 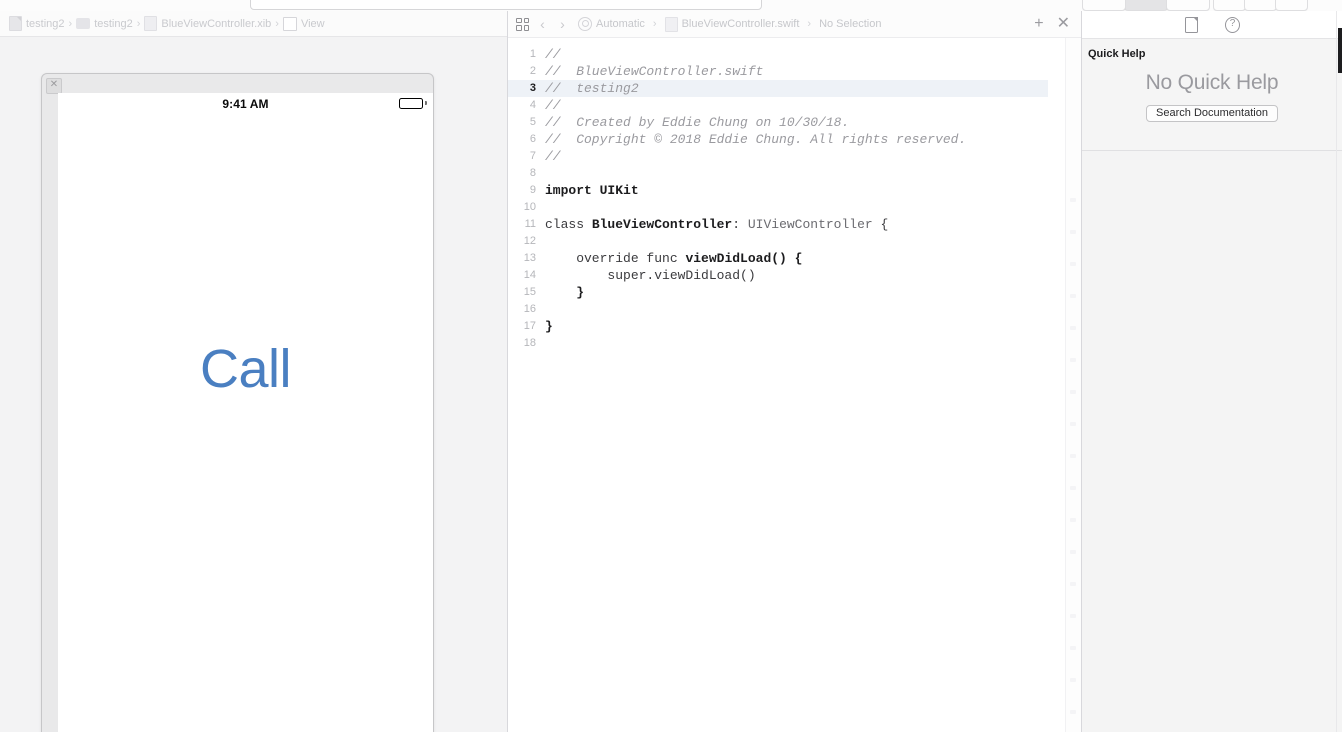 What do you see at coordinates (778, 292) in the screenshot?
I see `code-line: 15 }` at bounding box center [778, 292].